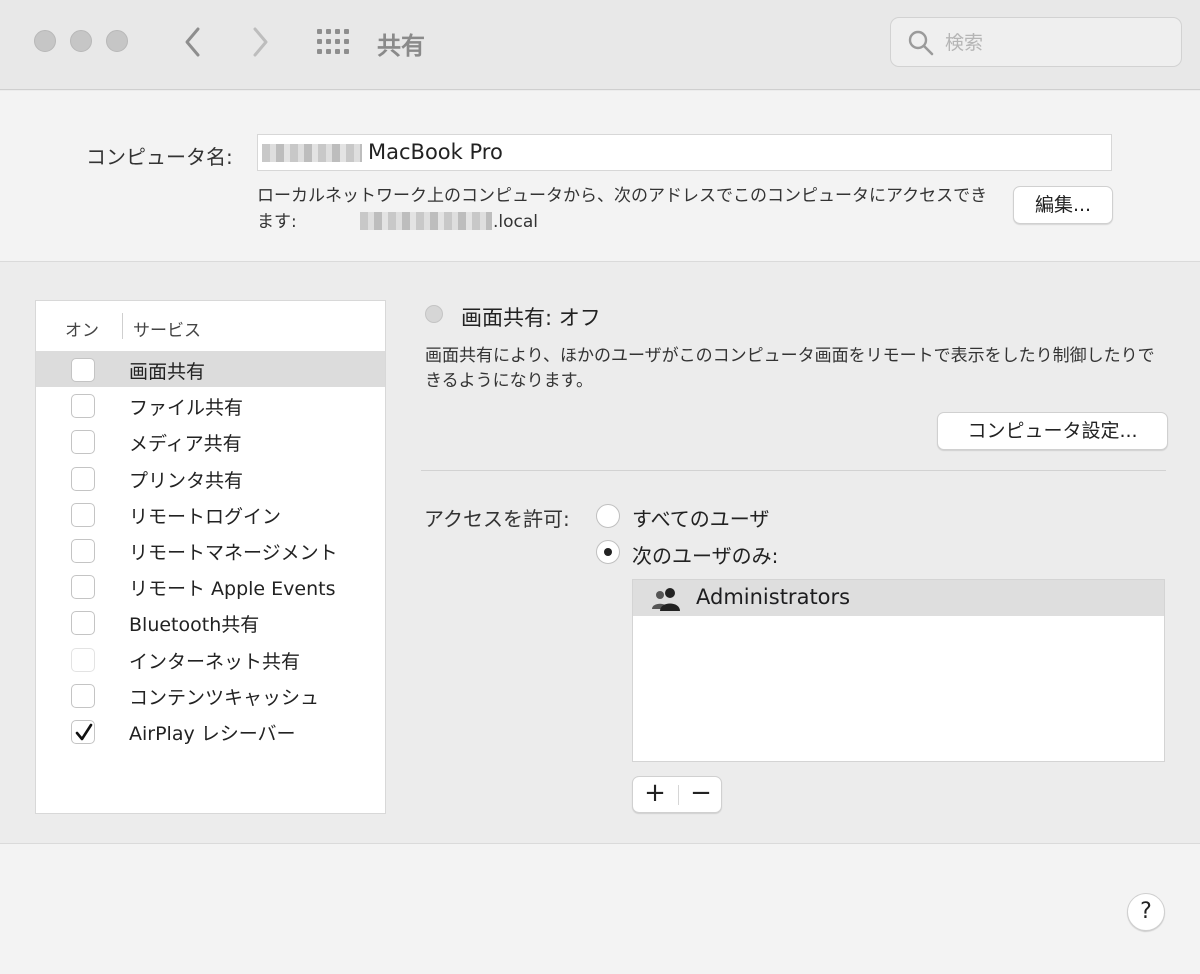  Describe the element at coordinates (45, 41) in the screenshot. I see `close-window-button` at that location.